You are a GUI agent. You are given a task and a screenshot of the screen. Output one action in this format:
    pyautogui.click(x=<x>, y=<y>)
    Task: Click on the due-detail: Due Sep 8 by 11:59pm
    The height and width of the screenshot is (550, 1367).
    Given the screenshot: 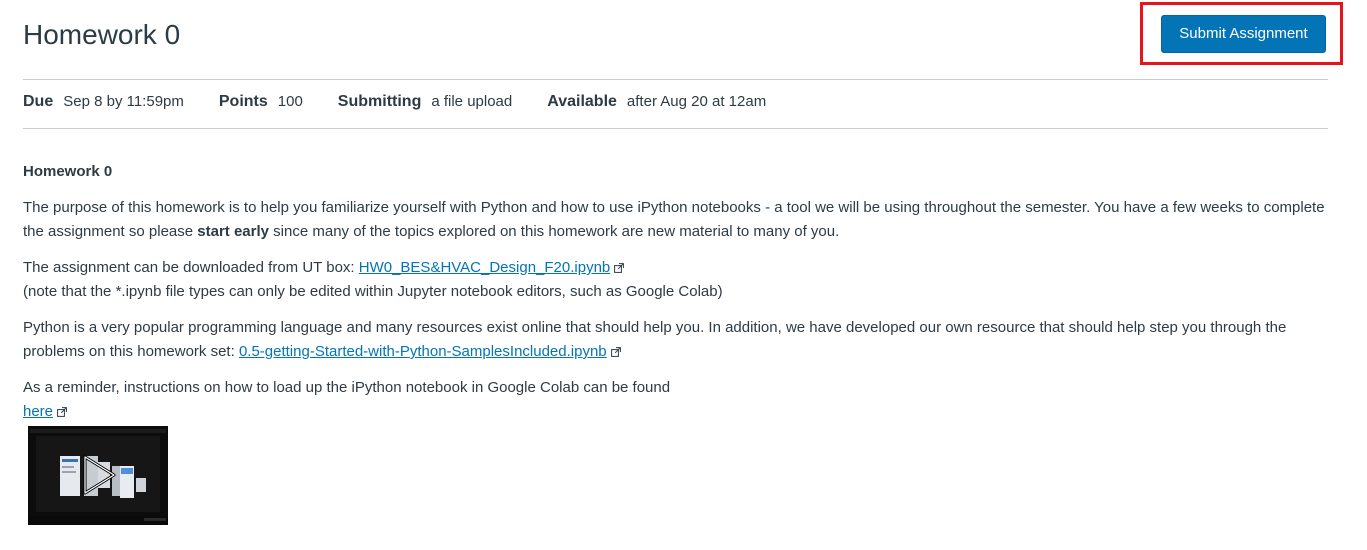 What is the action you would take?
    pyautogui.click(x=103, y=102)
    